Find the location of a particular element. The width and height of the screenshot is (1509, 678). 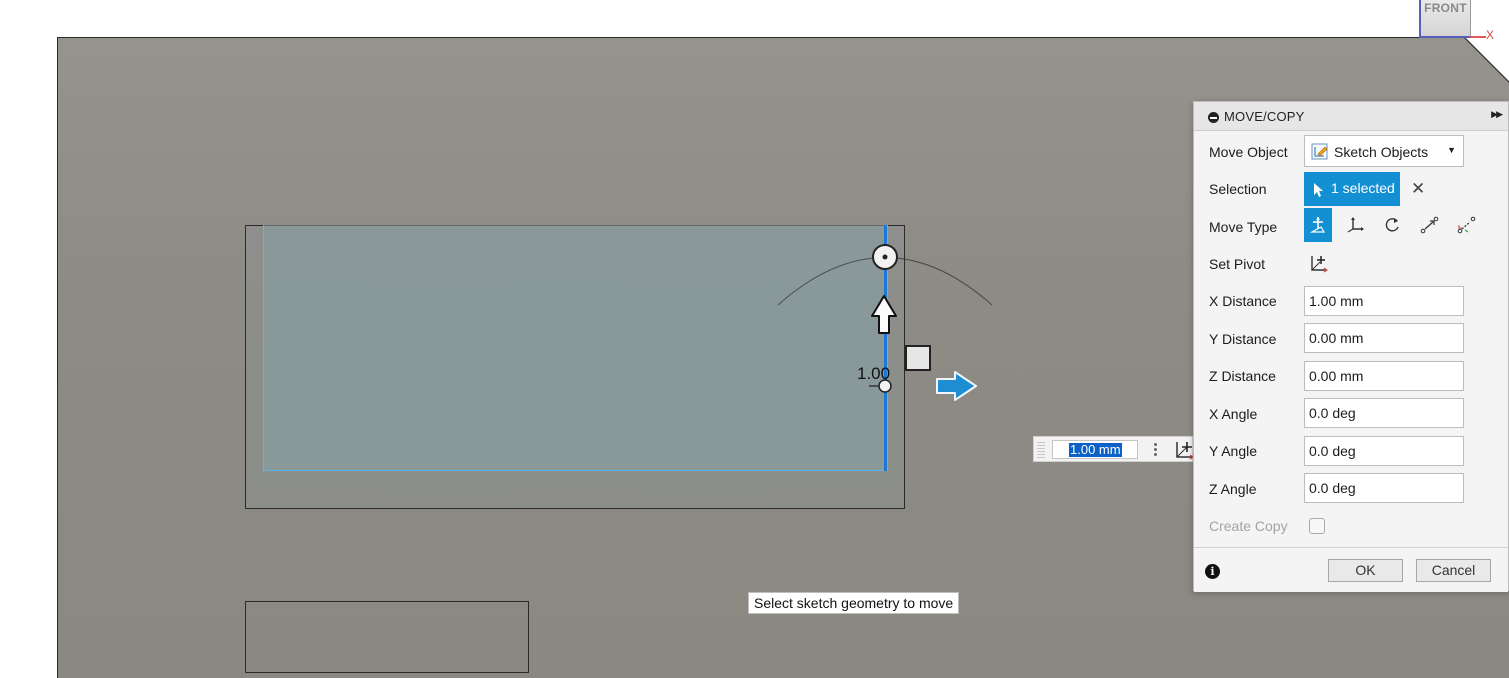

inline-distance-input: 1.00 mm is located at coordinates (1095, 449).